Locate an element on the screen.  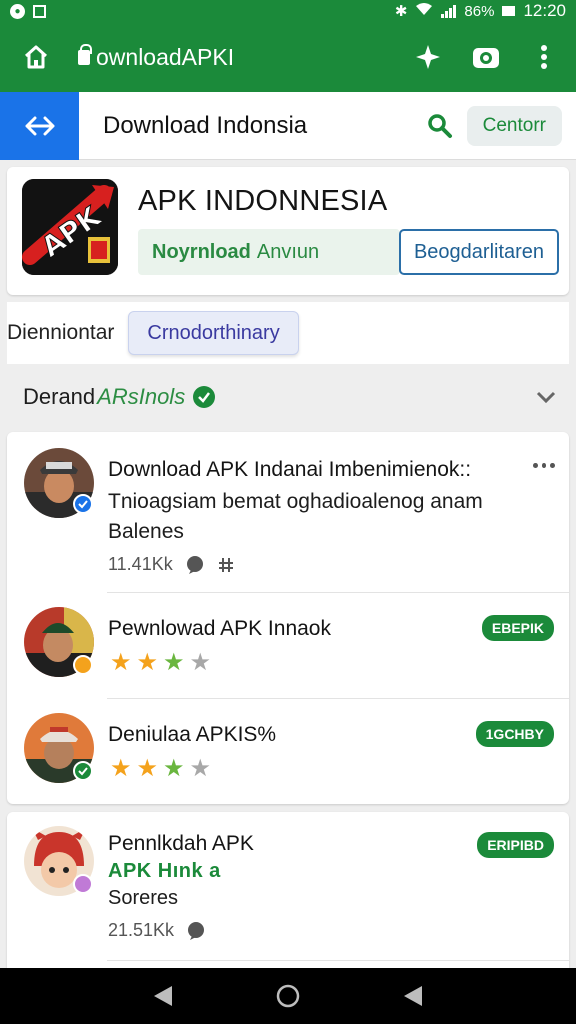
download-chip-bold: Noyrnload is located at coordinates (201, 251).